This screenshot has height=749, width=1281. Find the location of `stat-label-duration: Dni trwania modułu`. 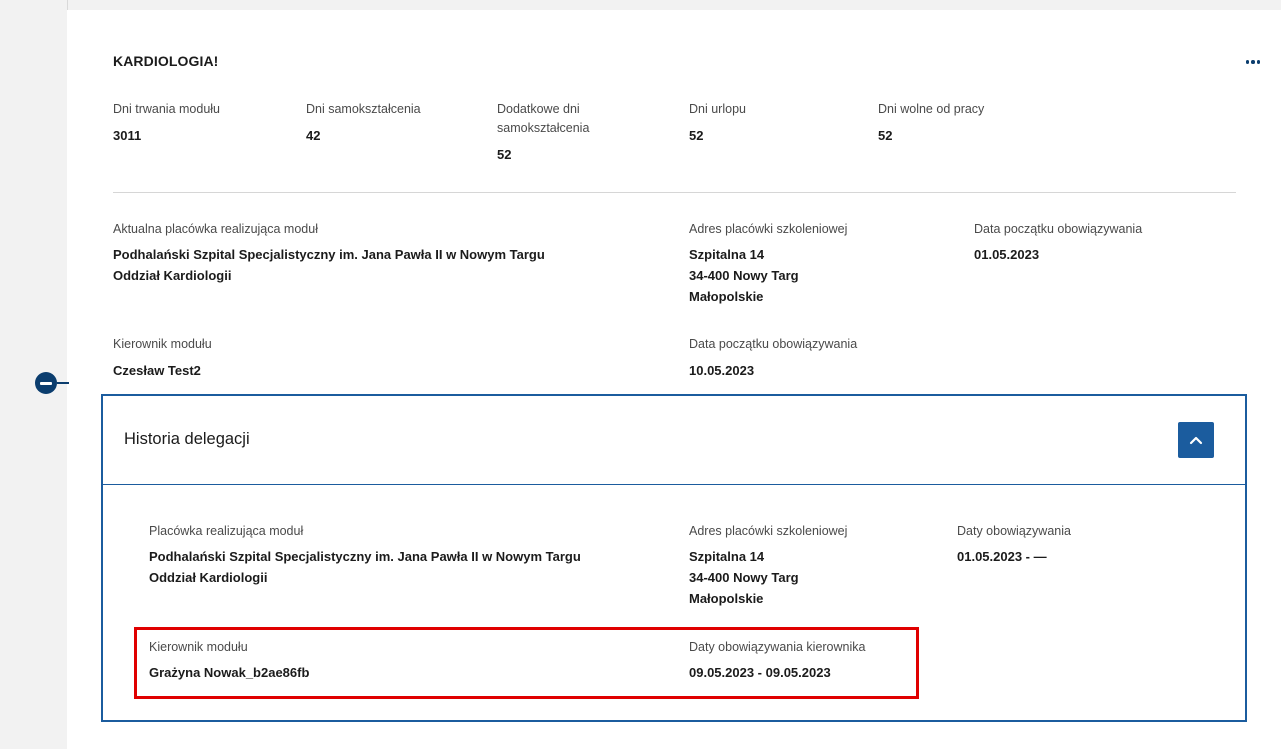

stat-label-duration: Dni trwania modułu is located at coordinates (166, 109).